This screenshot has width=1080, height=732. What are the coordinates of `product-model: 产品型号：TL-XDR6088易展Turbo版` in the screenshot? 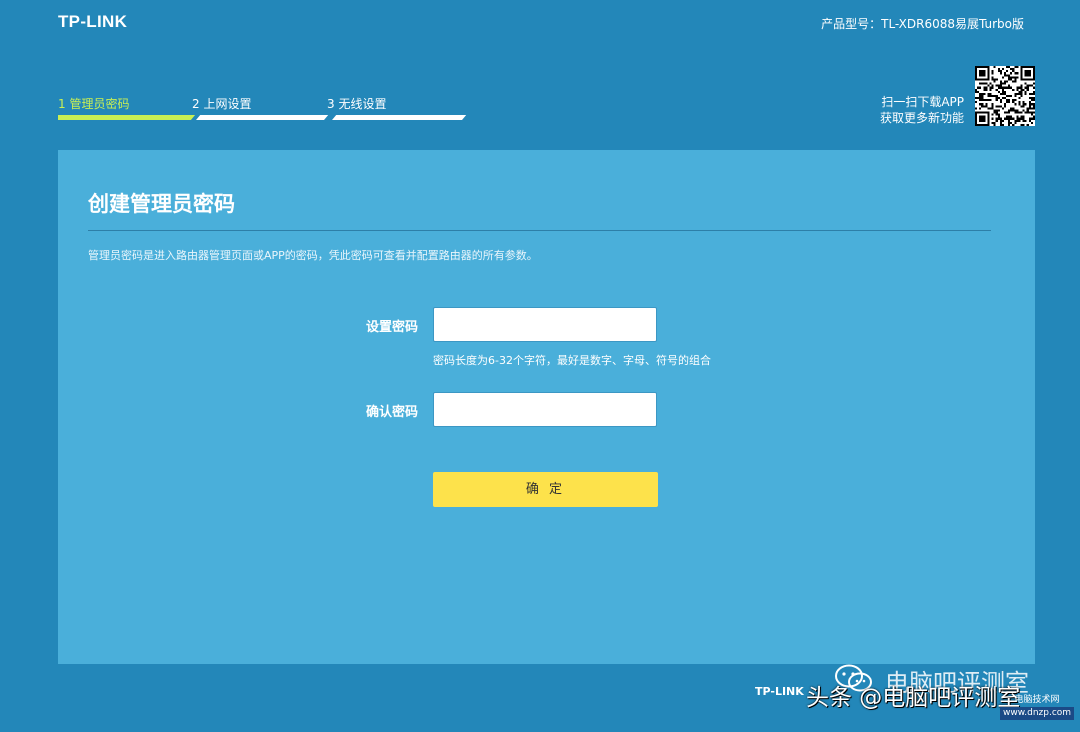 It's located at (922, 24).